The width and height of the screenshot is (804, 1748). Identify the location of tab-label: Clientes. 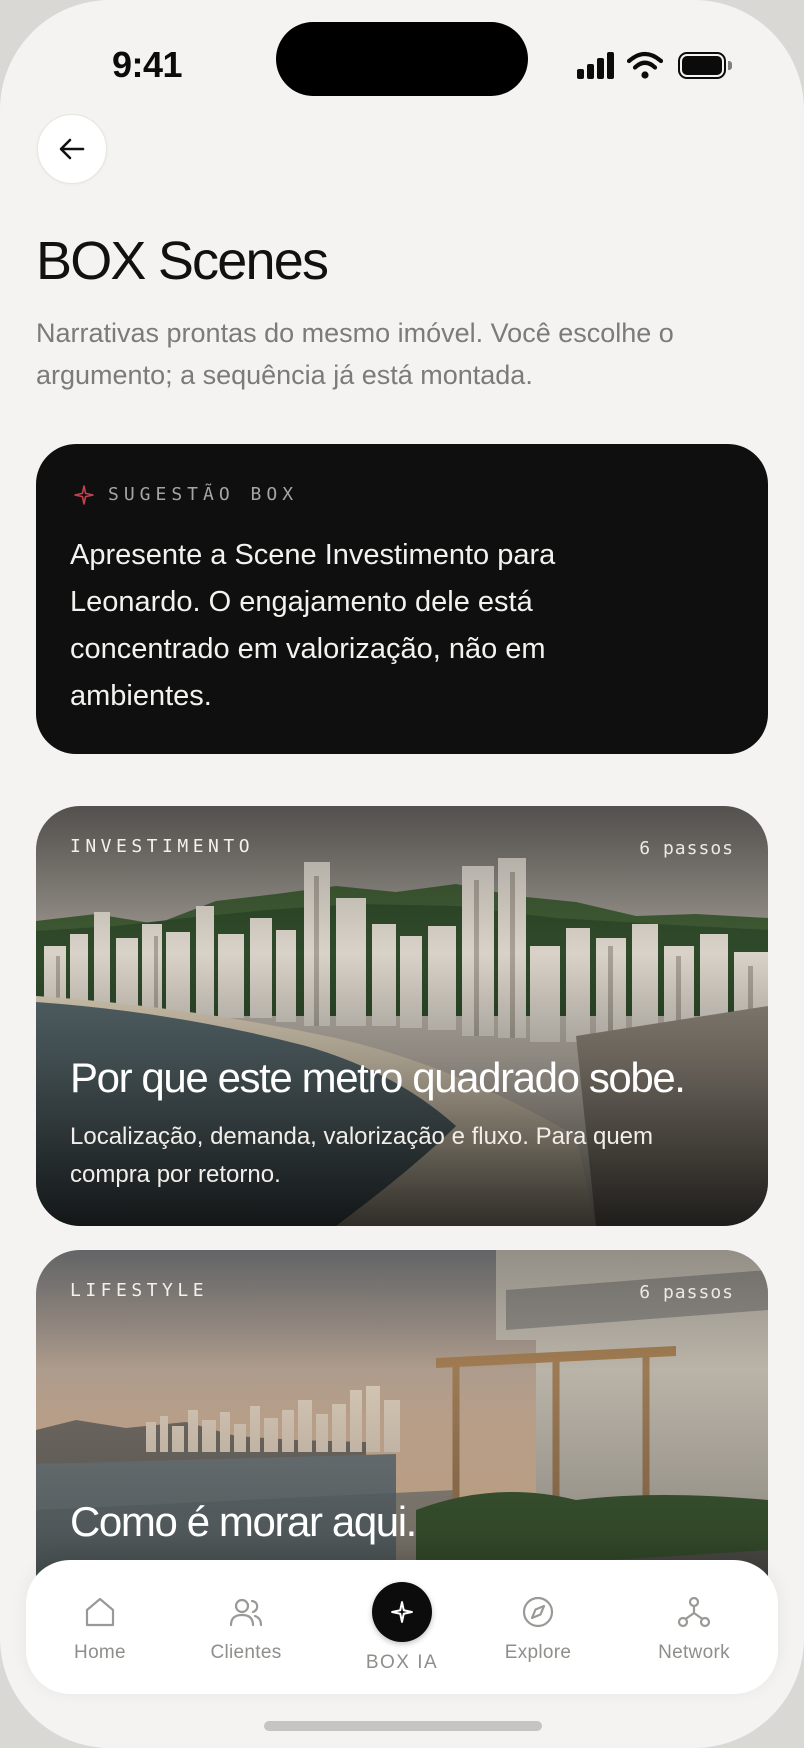
(246, 1652).